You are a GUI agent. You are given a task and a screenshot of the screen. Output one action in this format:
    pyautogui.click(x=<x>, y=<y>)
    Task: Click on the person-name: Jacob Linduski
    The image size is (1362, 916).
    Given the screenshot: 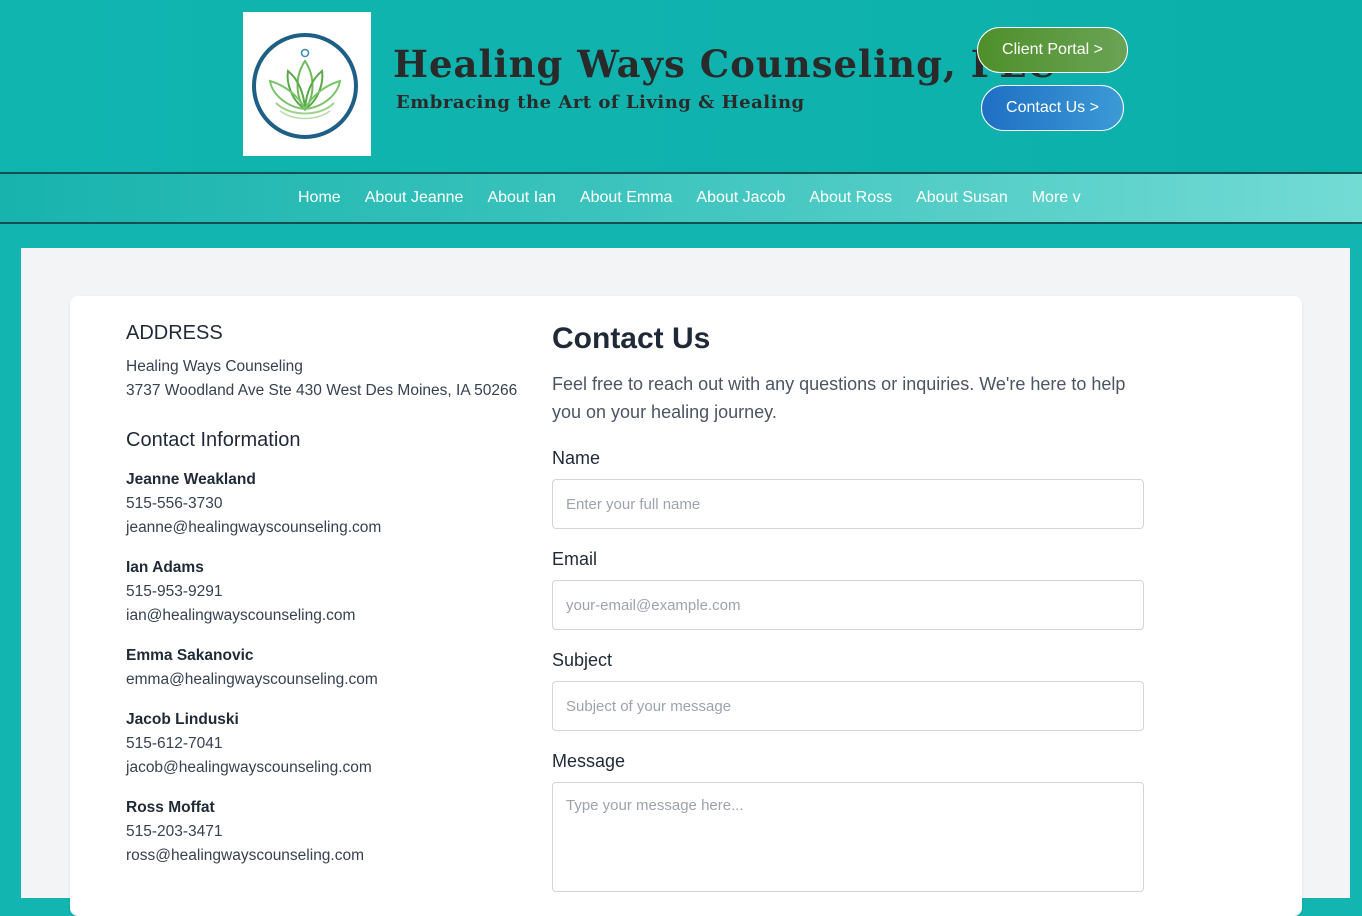 What is the action you would take?
    pyautogui.click(x=182, y=719)
    